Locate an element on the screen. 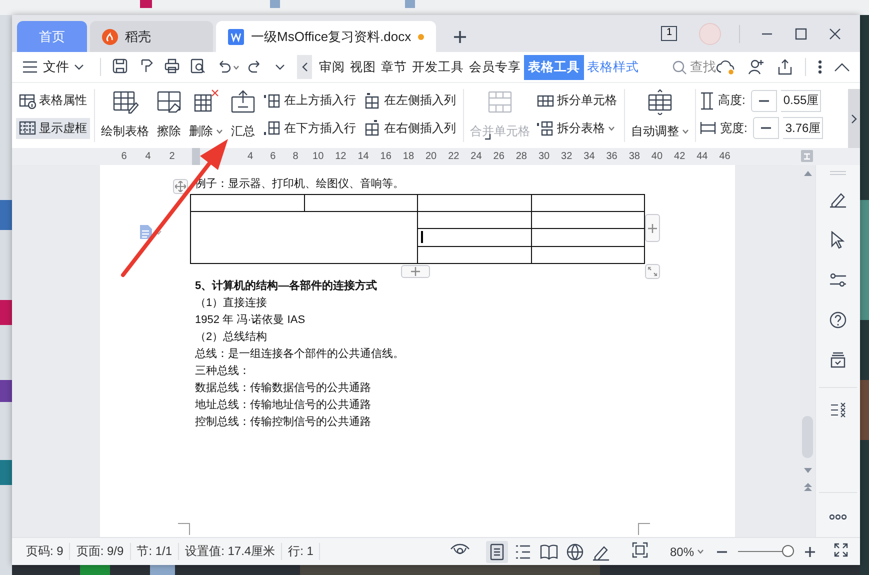  paragraph: 地址总线：传输地址信号的公共通路 is located at coordinates (283, 405).